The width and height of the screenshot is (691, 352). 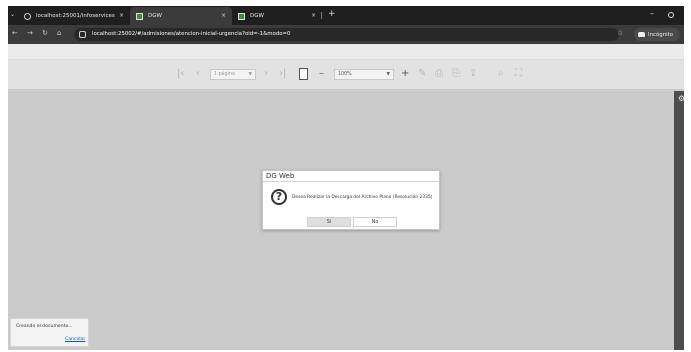 What do you see at coordinates (641, 34) in the screenshot?
I see `incognito-icon` at bounding box center [641, 34].